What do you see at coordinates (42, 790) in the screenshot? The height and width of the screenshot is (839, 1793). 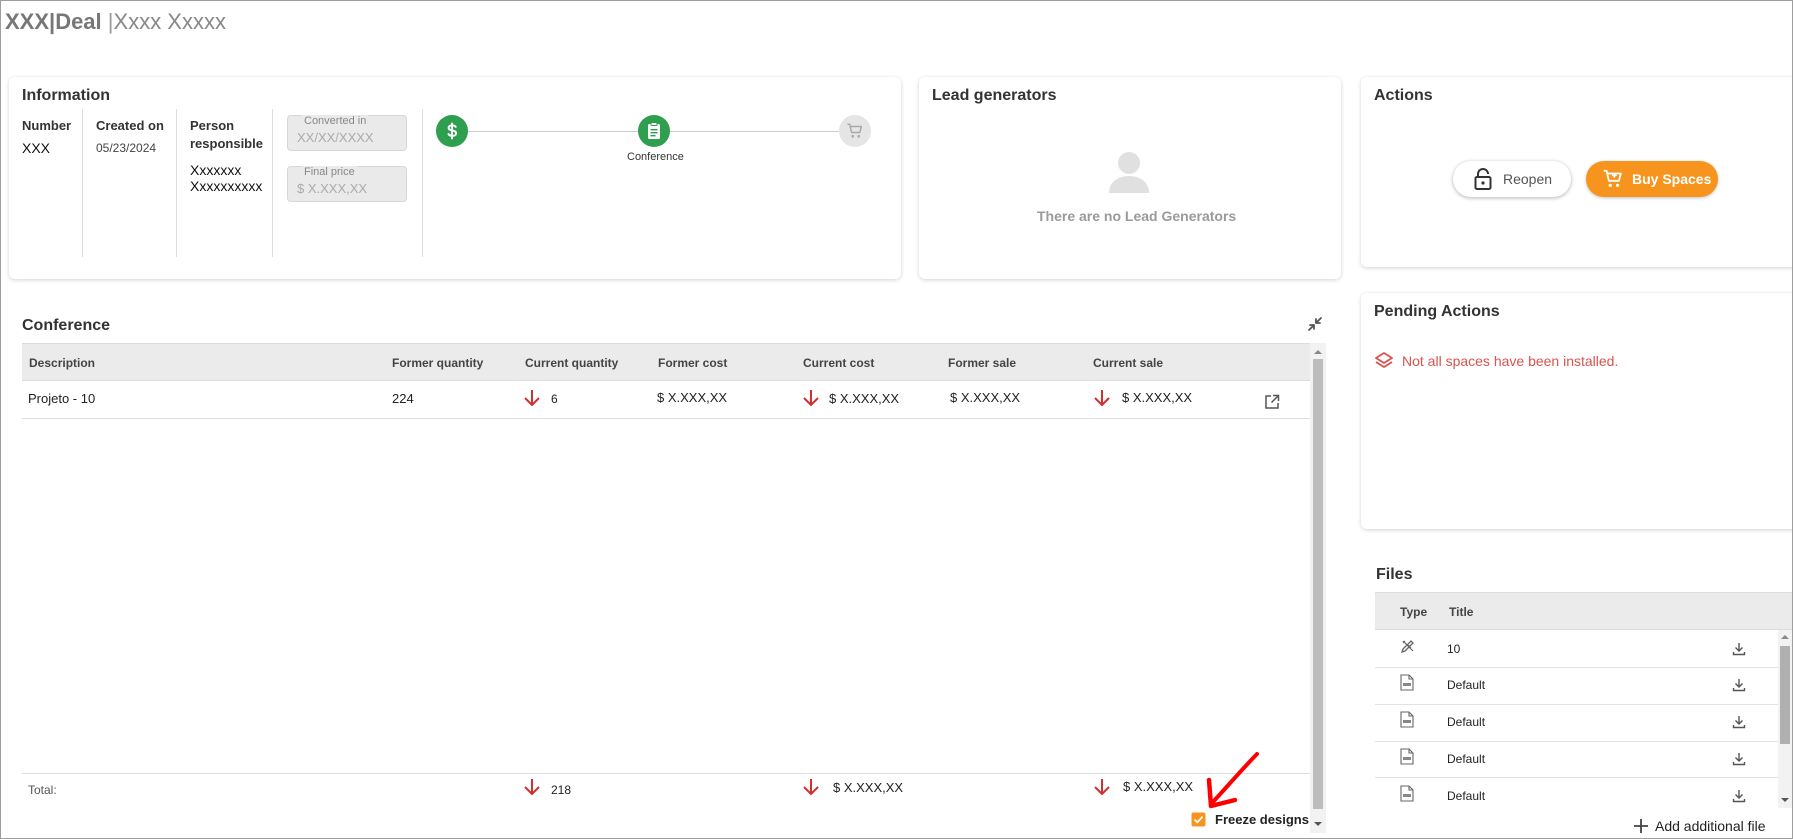 I see `total-label: Total:` at bounding box center [42, 790].